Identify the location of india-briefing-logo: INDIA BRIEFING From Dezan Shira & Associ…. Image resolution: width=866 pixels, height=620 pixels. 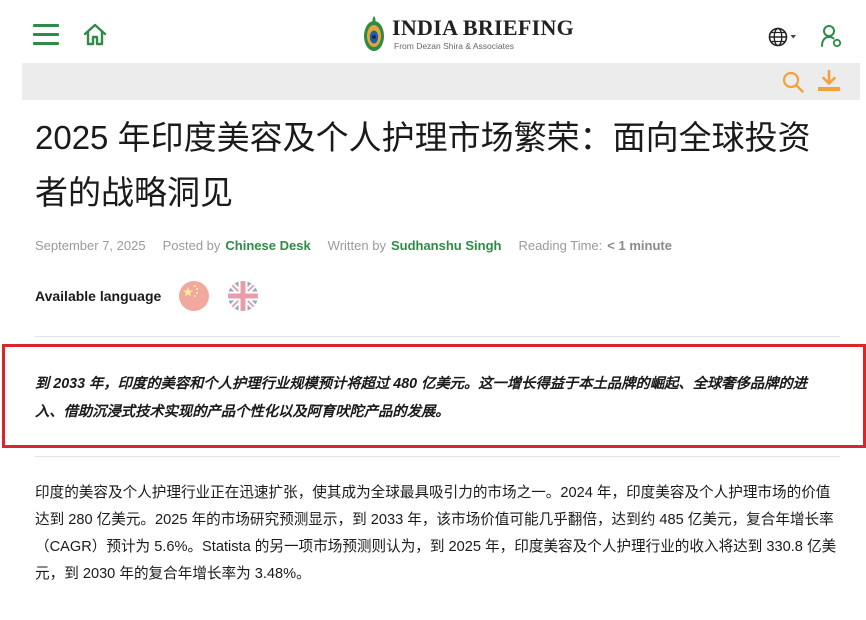
(468, 34).